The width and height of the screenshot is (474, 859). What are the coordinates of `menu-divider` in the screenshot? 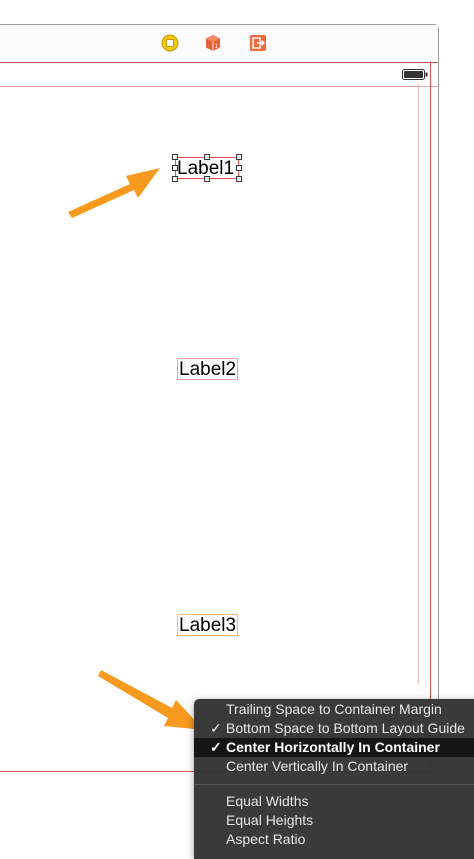 It's located at (334, 784).